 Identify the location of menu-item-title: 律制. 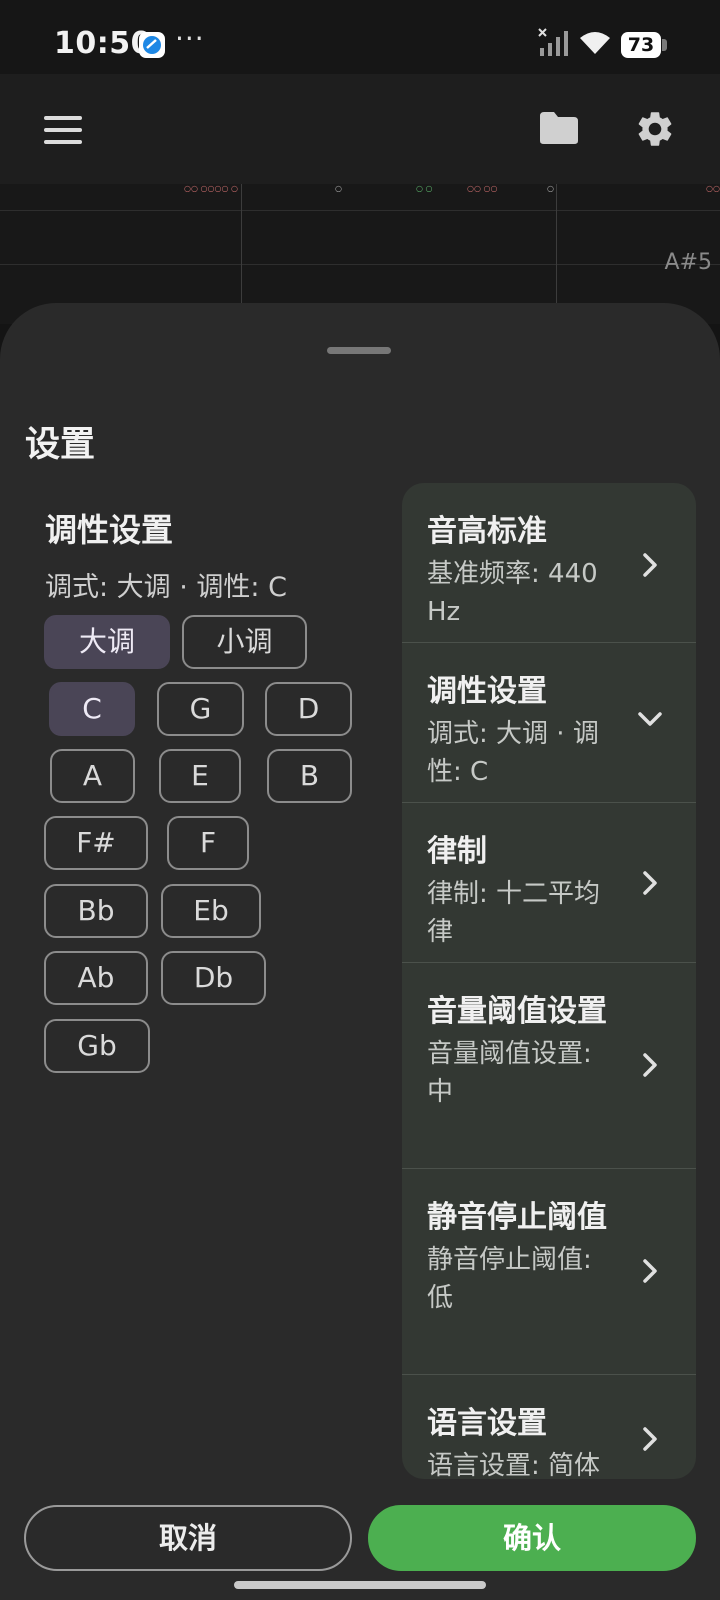
(457, 851).